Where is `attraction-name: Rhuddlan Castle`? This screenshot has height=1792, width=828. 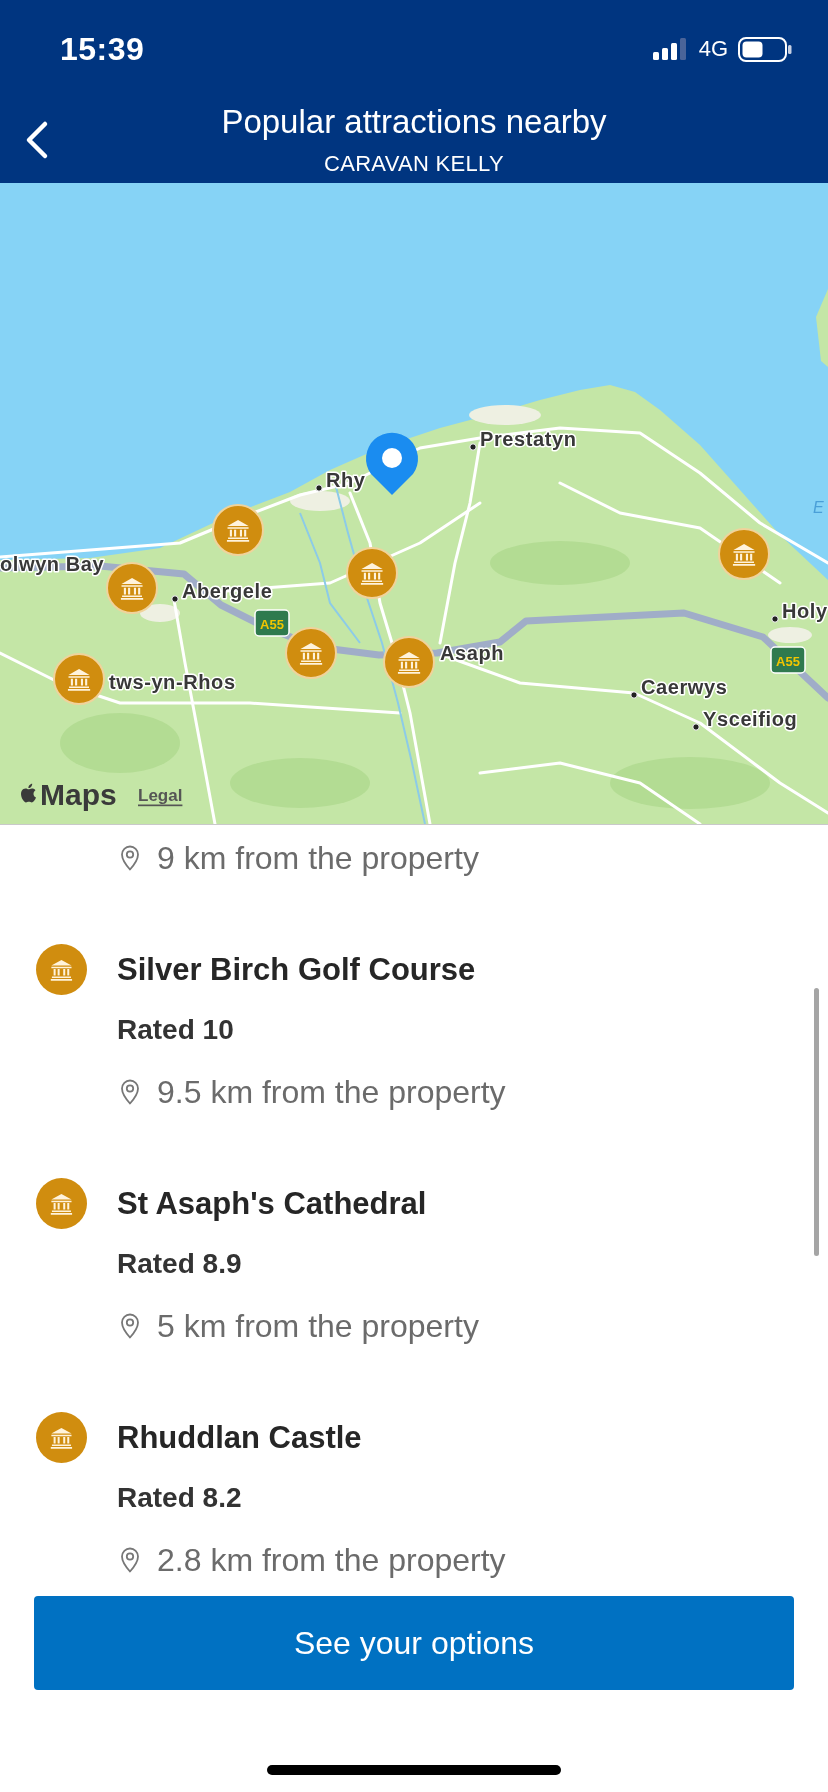 attraction-name: Rhuddlan Castle is located at coordinates (239, 1438).